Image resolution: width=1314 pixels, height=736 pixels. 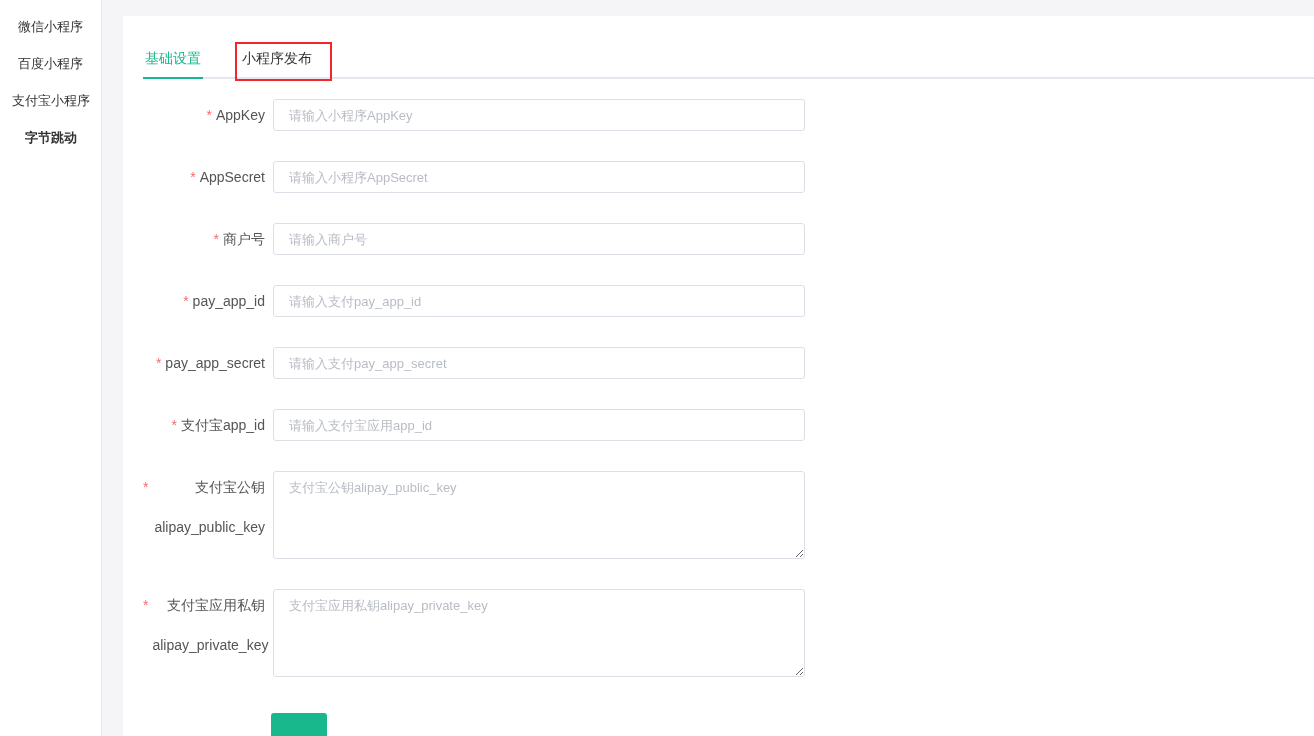 What do you see at coordinates (244, 239) in the screenshot?
I see `field-label: 商户号` at bounding box center [244, 239].